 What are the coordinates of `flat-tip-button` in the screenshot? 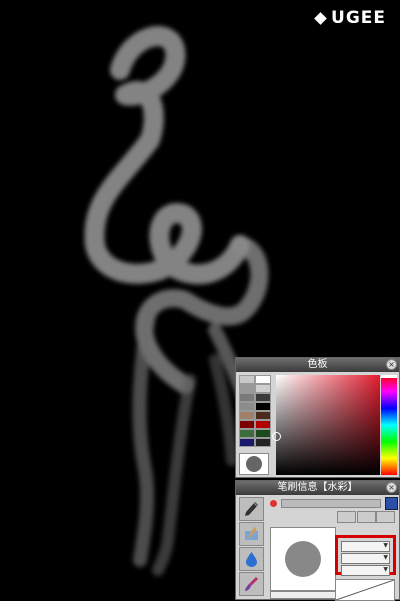 It's located at (385, 517).